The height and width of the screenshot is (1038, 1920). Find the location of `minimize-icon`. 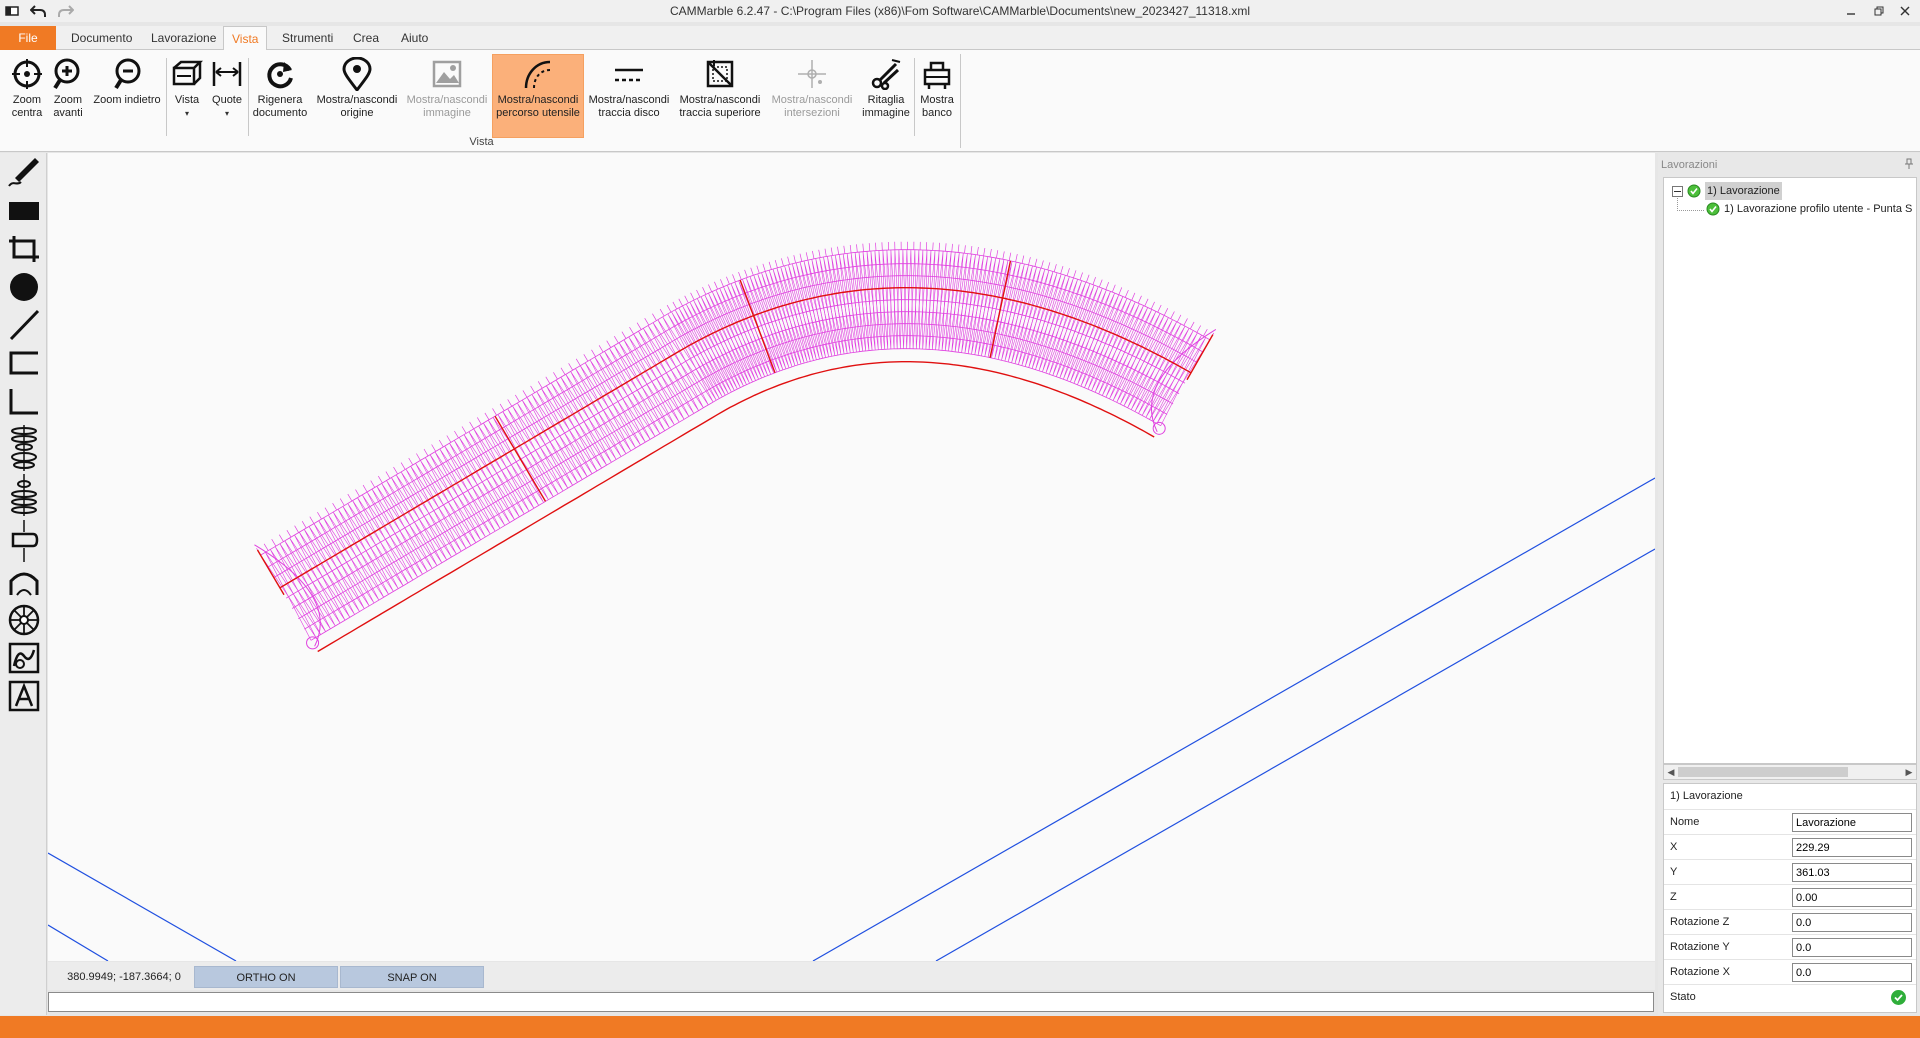

minimize-icon is located at coordinates (1851, 11).